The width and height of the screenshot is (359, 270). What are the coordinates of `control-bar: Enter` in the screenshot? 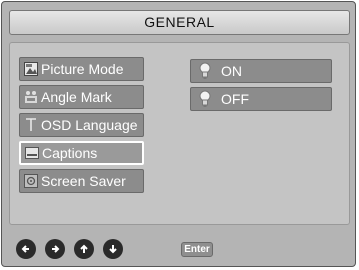 It's located at (179, 248).